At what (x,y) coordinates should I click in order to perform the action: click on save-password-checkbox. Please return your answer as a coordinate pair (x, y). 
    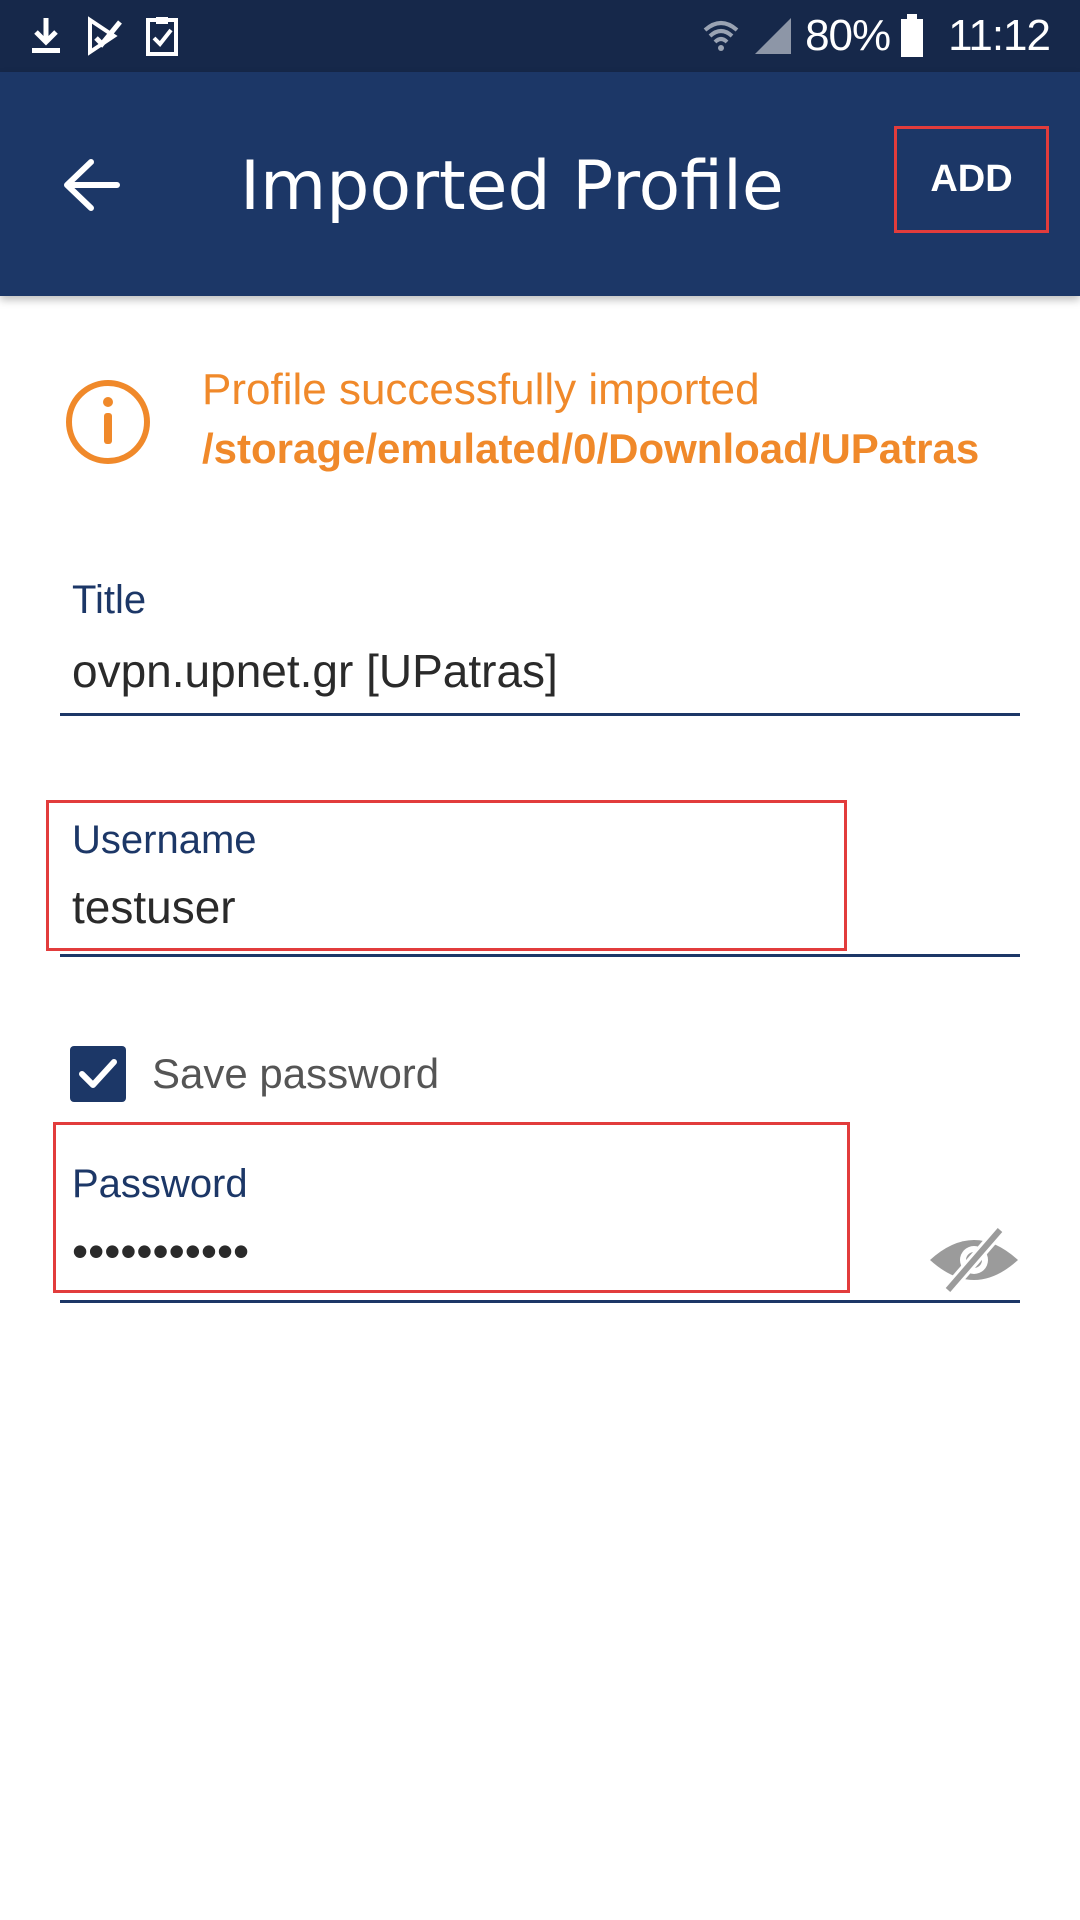
    Looking at the image, I should click on (98, 1074).